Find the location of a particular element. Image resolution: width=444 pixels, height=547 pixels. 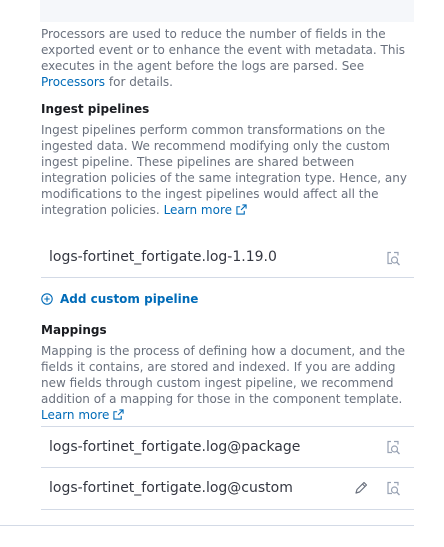

section-divider is located at coordinates (207, 525).